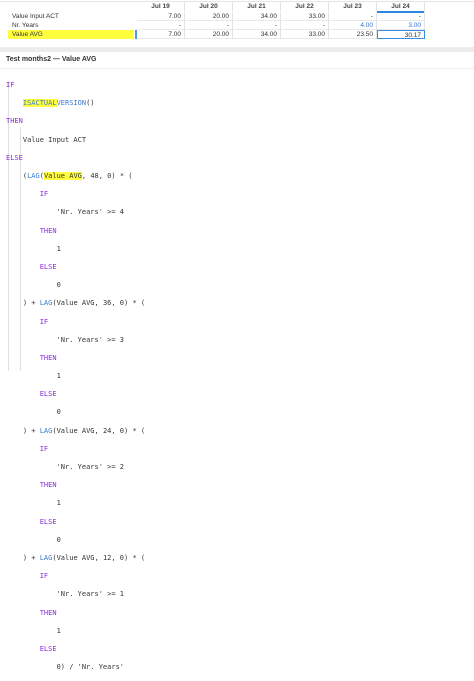  What do you see at coordinates (161, 6) in the screenshot?
I see `column-header: Jul 19` at bounding box center [161, 6].